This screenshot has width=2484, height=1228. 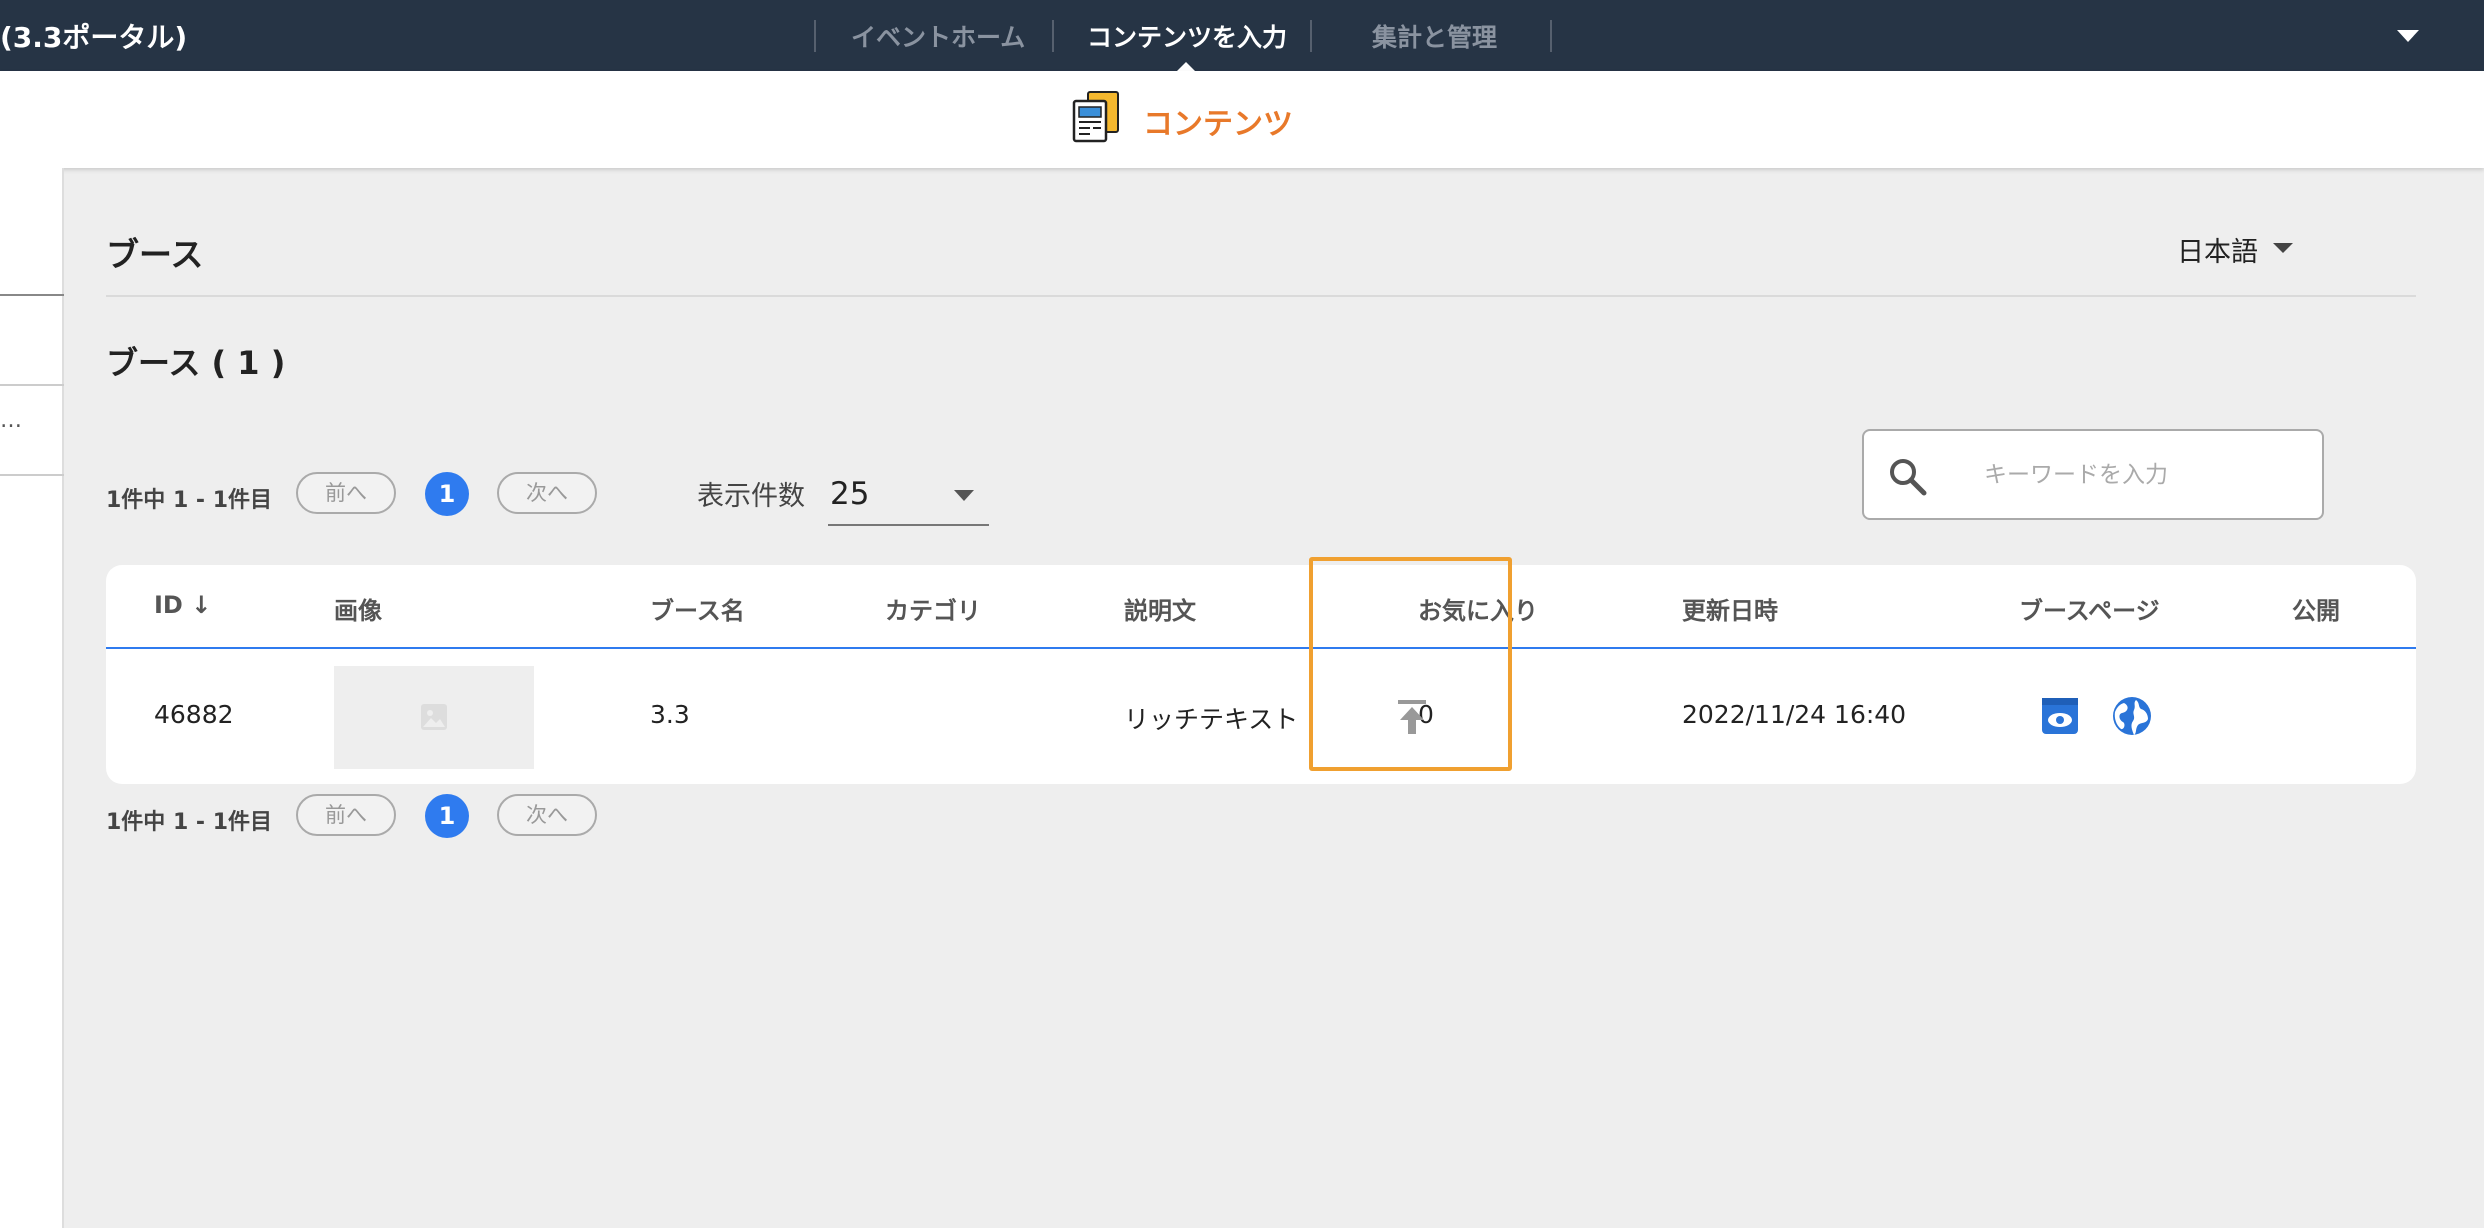 What do you see at coordinates (2144, 475) in the screenshot?
I see `search-input` at bounding box center [2144, 475].